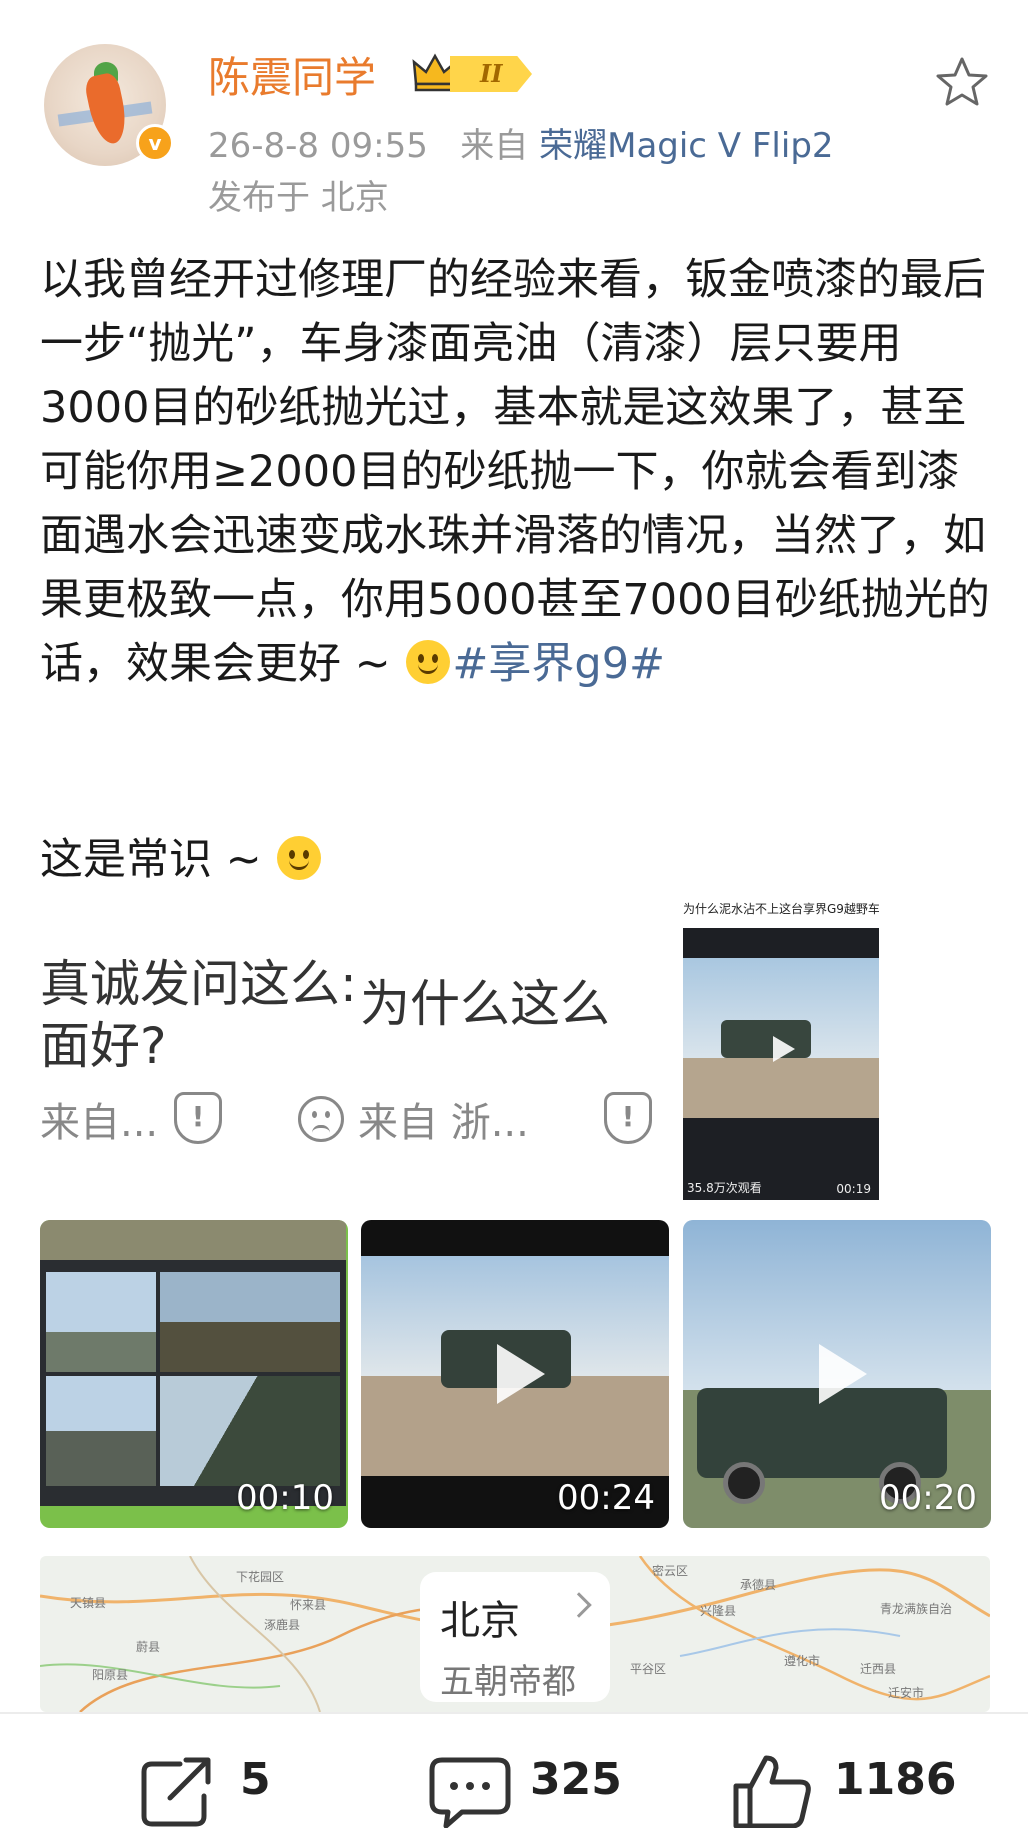 The width and height of the screenshot is (1028, 1828). Describe the element at coordinates (906, 1693) in the screenshot. I see `map-town: 迁安市` at that location.